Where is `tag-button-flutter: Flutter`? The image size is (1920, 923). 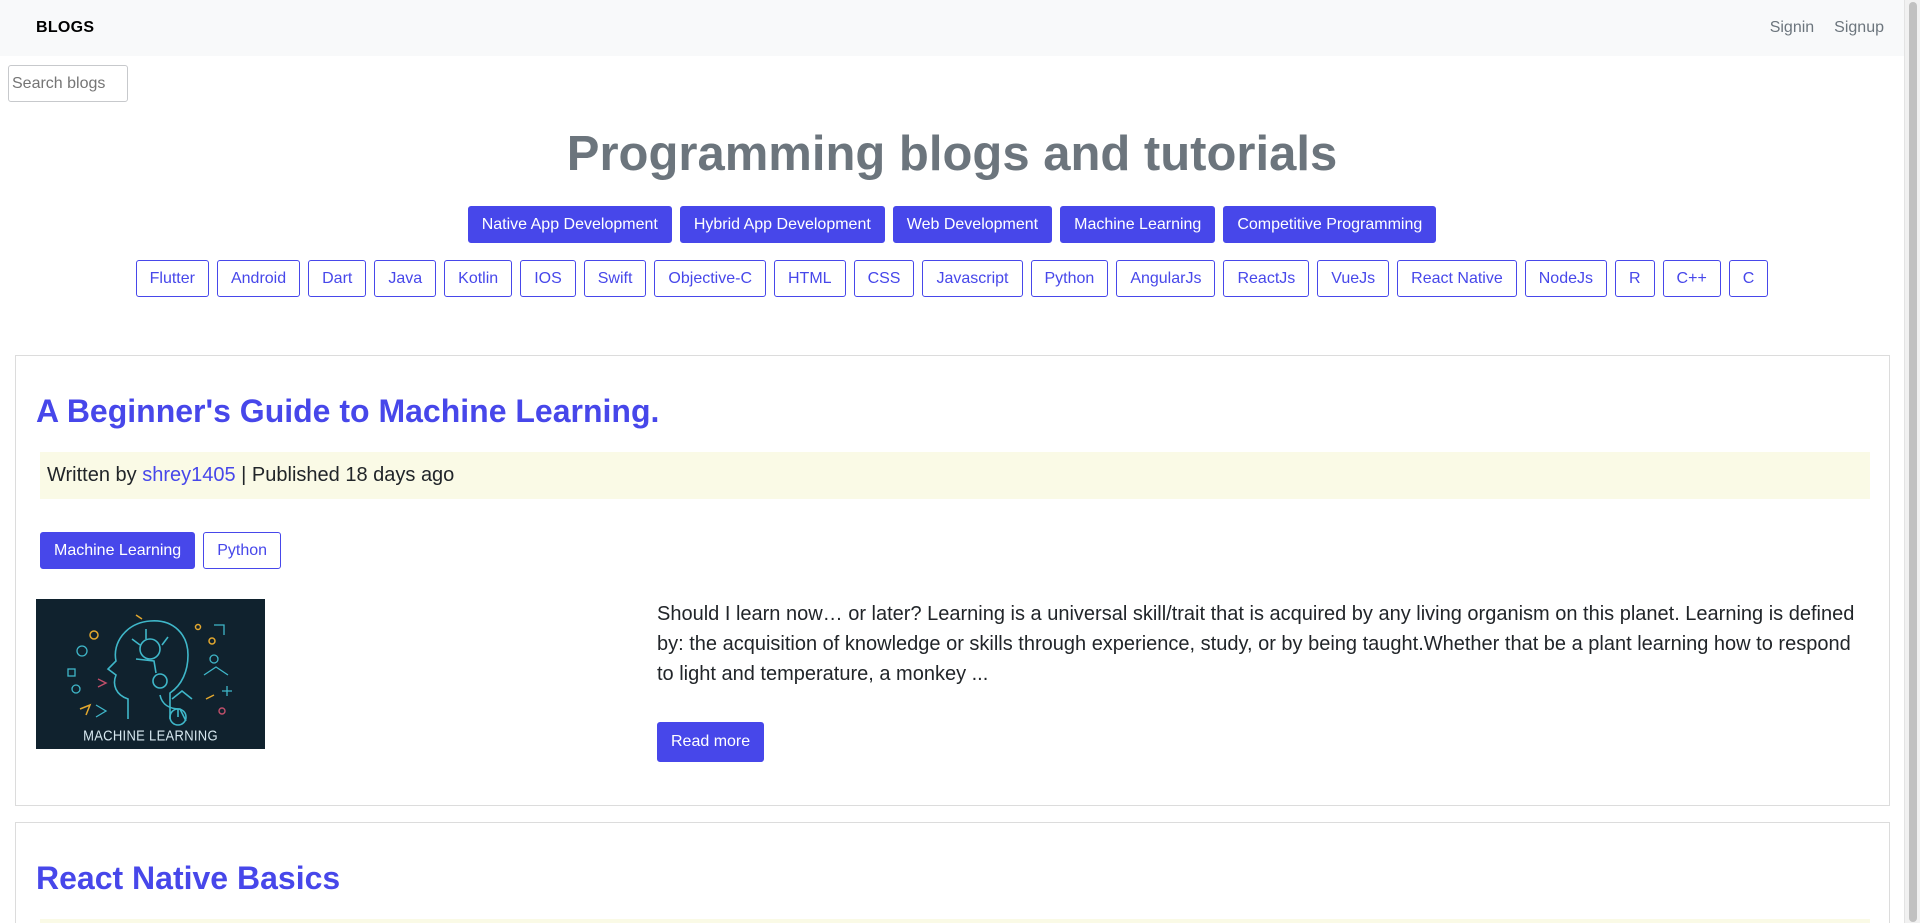
tag-button-flutter: Flutter is located at coordinates (172, 278).